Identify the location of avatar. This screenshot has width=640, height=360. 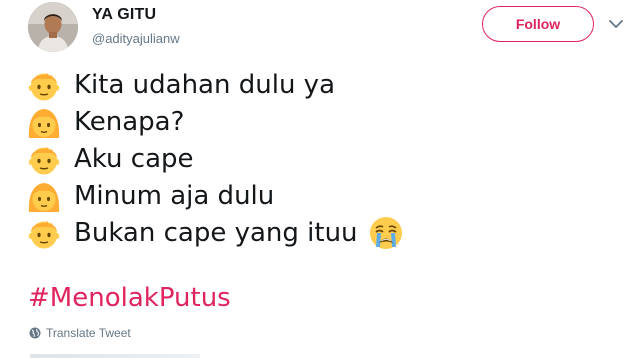
(53, 27).